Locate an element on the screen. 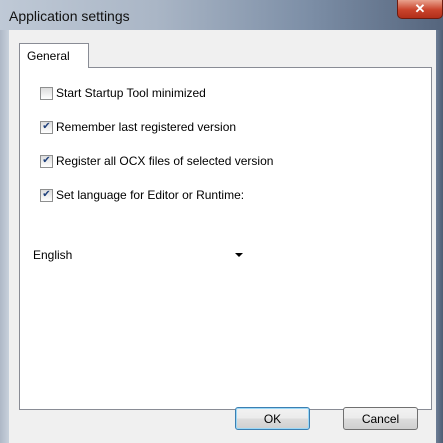 Image resolution: width=443 pixels, height=443 pixels. close-button: ✕ is located at coordinates (420, 9).